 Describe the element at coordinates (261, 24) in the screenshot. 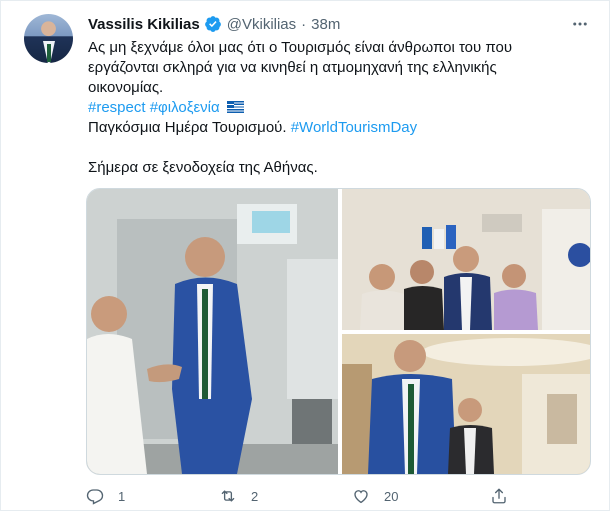

I see `author-handle: @Vkikilias` at that location.